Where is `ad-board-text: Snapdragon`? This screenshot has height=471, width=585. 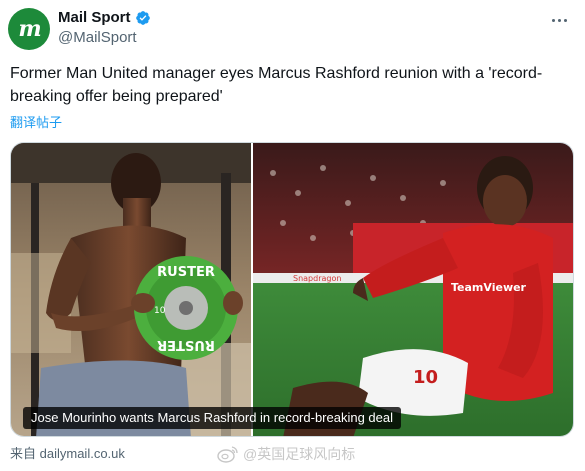 ad-board-text: Snapdragon is located at coordinates (317, 278).